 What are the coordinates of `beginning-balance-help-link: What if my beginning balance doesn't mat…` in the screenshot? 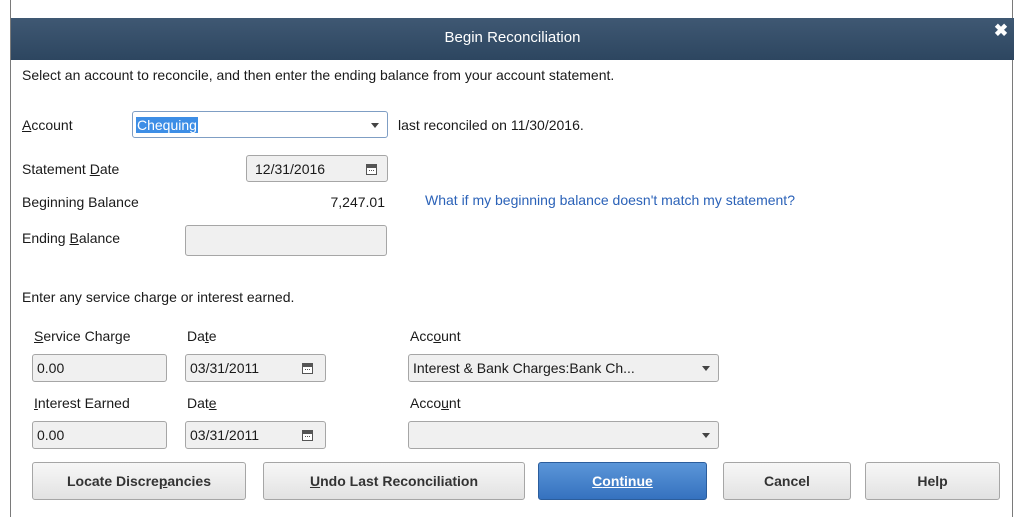 It's located at (610, 200).